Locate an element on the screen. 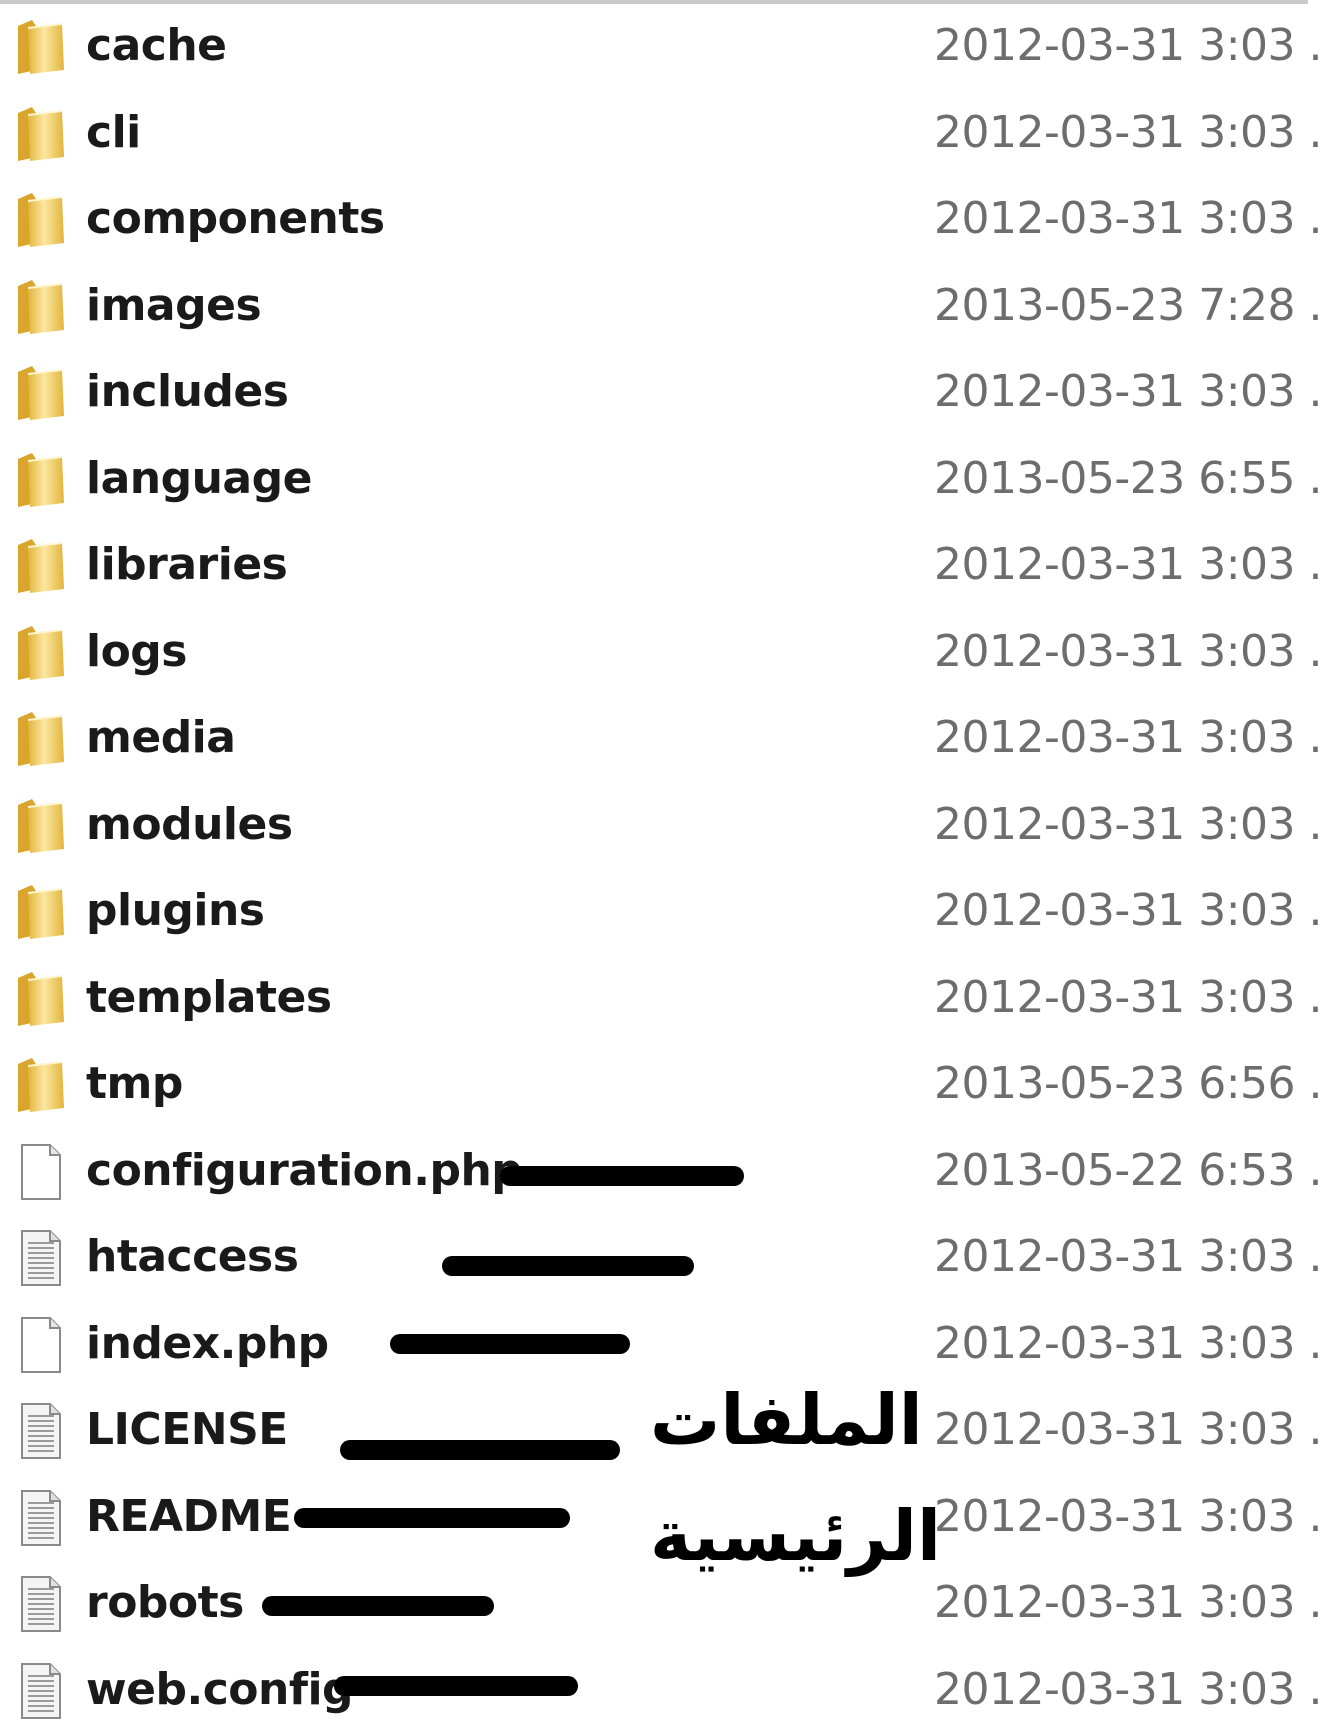 The height and width of the screenshot is (1734, 1322). file-name: libraries is located at coordinates (186, 565).